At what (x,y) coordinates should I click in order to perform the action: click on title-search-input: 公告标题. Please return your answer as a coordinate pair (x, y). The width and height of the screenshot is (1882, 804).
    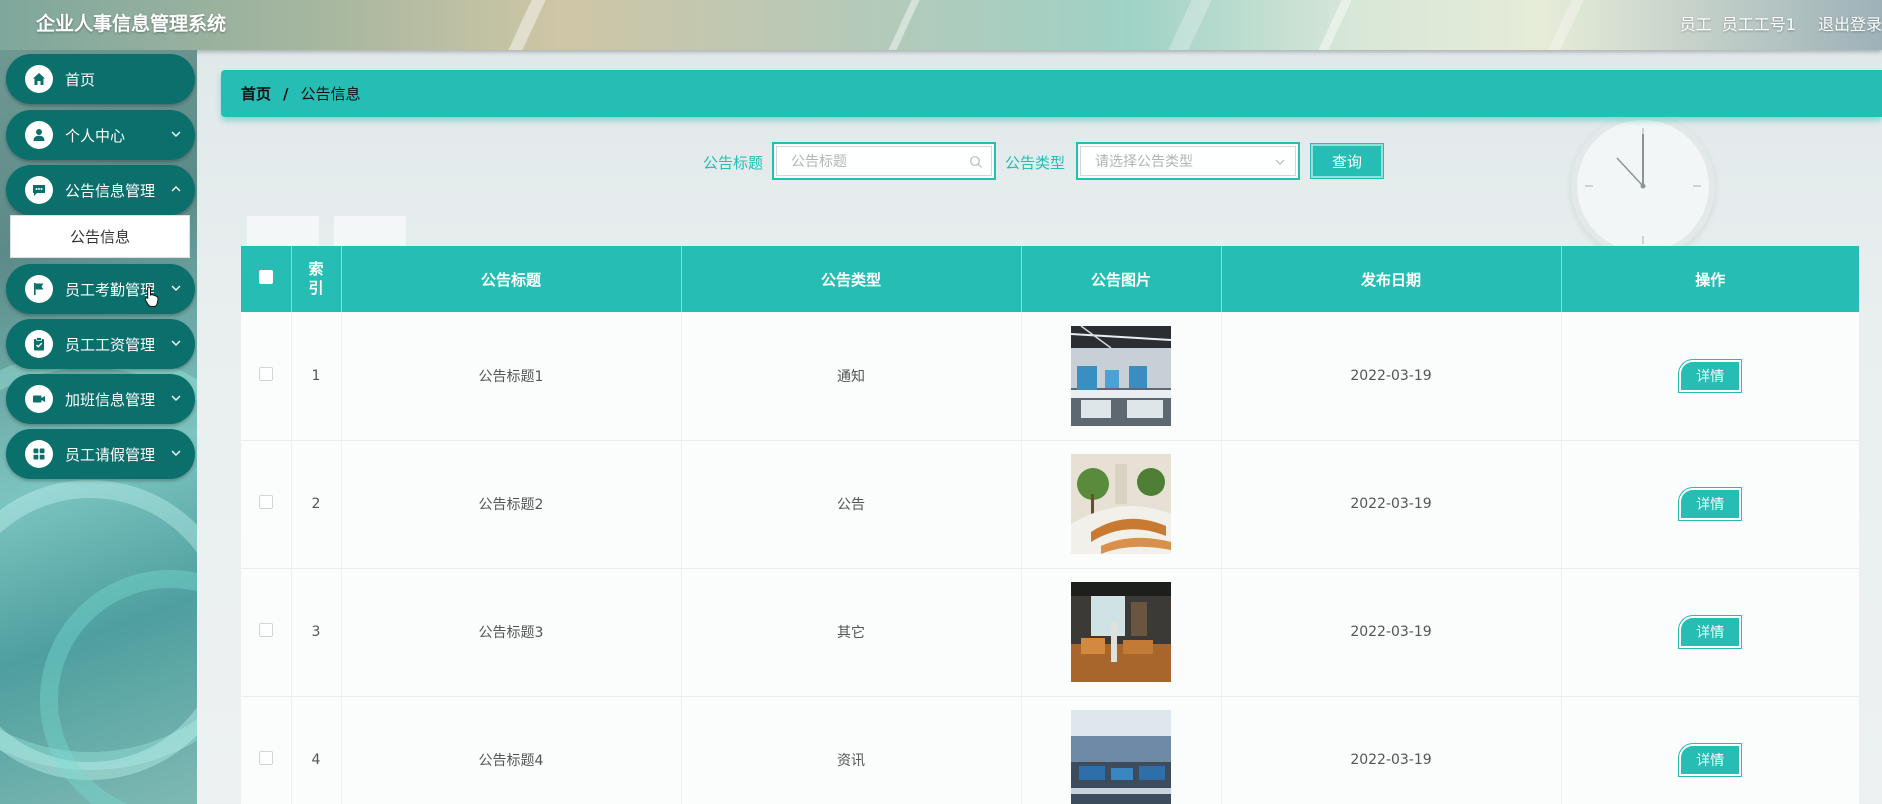
    Looking at the image, I should click on (884, 161).